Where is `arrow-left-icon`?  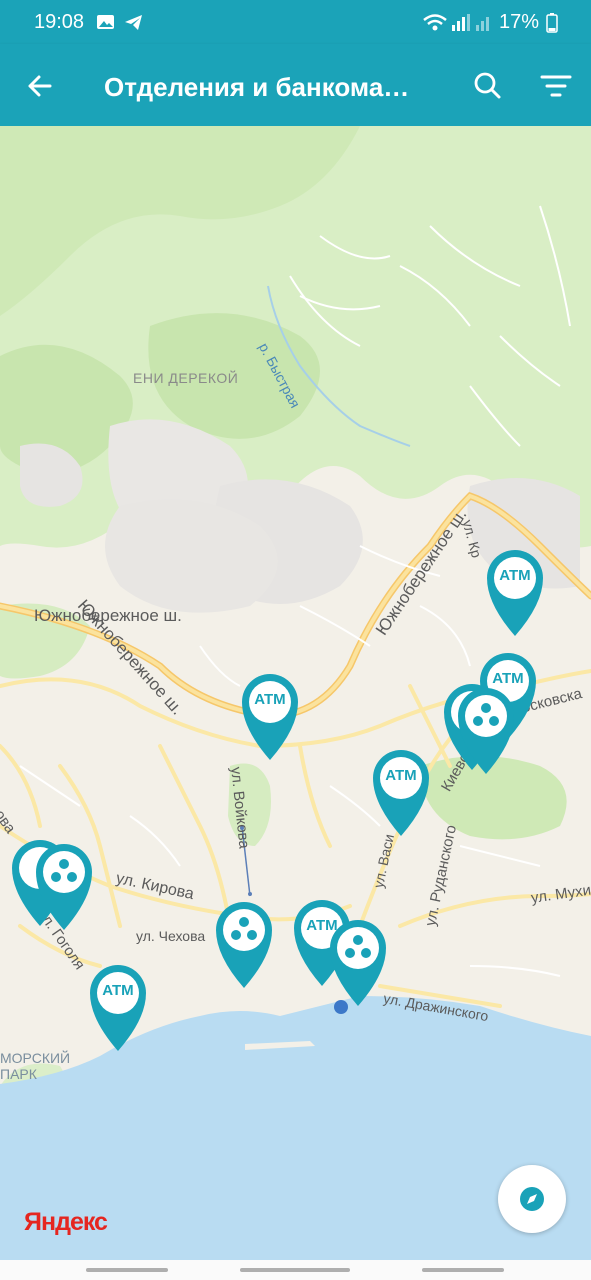 arrow-left-icon is located at coordinates (40, 86).